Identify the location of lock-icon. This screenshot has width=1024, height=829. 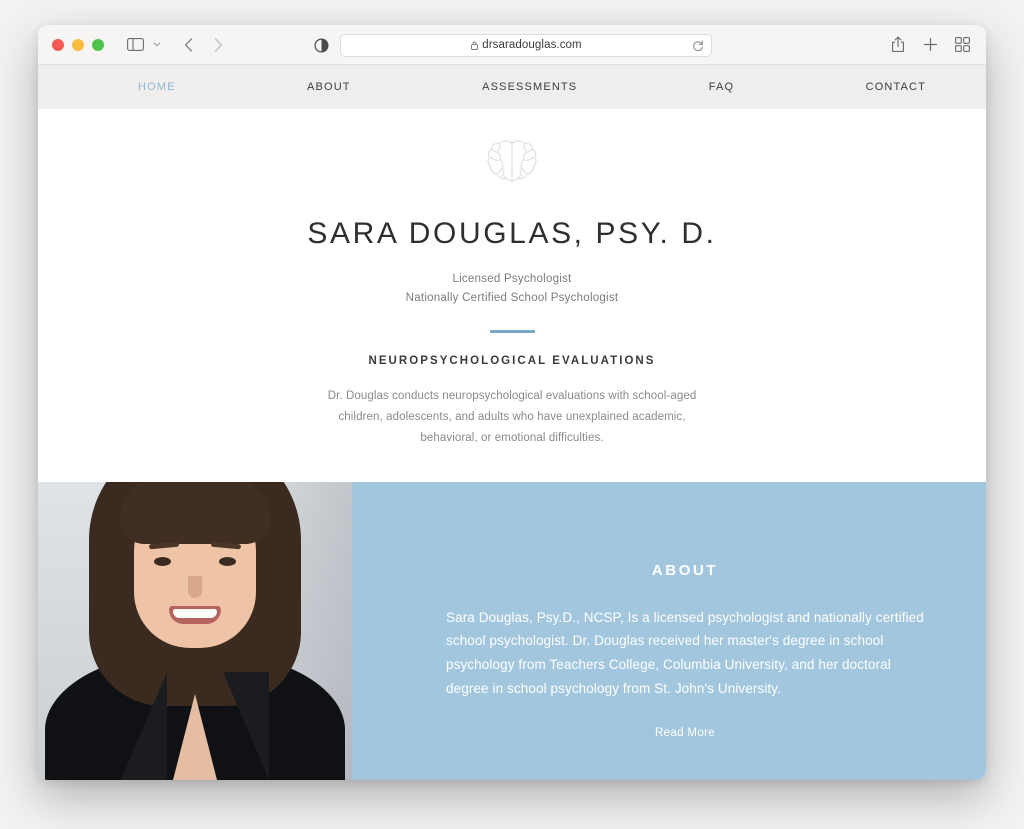
(474, 45).